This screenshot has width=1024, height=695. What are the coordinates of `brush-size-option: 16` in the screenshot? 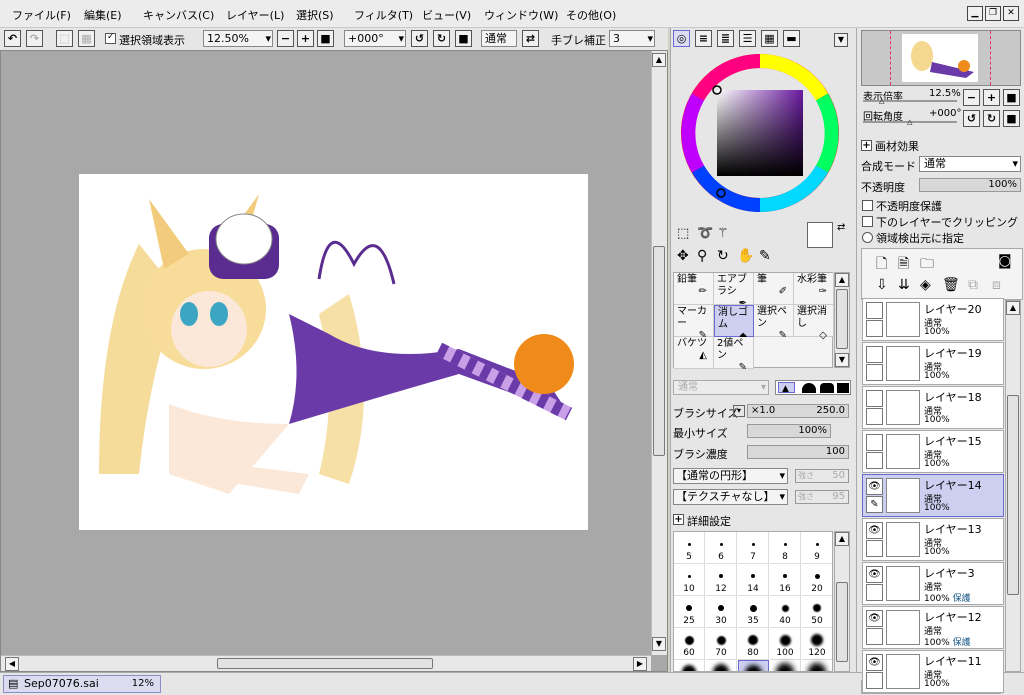 It's located at (785, 580).